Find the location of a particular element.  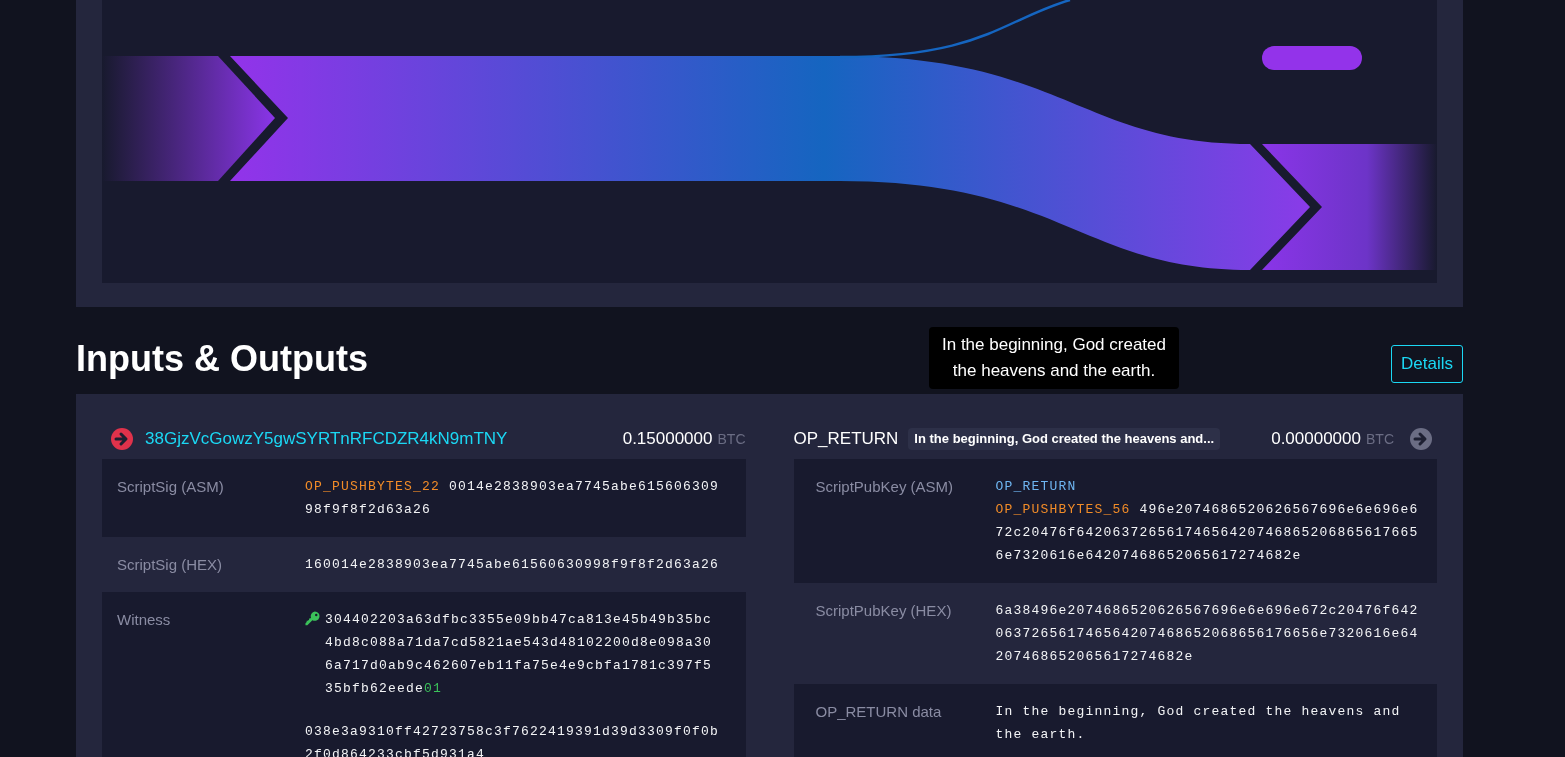

field-label: ScriptSig (ASM) is located at coordinates (171, 487).